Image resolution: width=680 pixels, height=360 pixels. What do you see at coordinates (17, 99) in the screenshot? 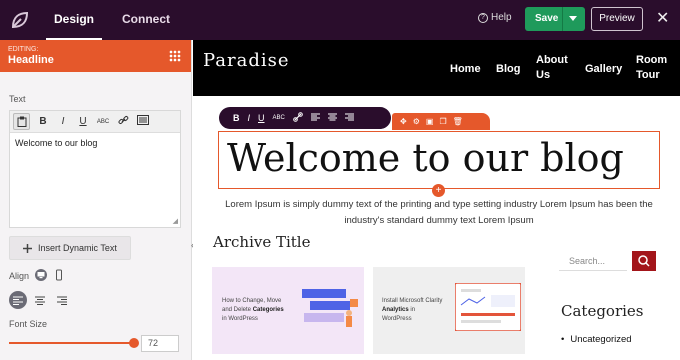
I see `text-label: Text` at bounding box center [17, 99].